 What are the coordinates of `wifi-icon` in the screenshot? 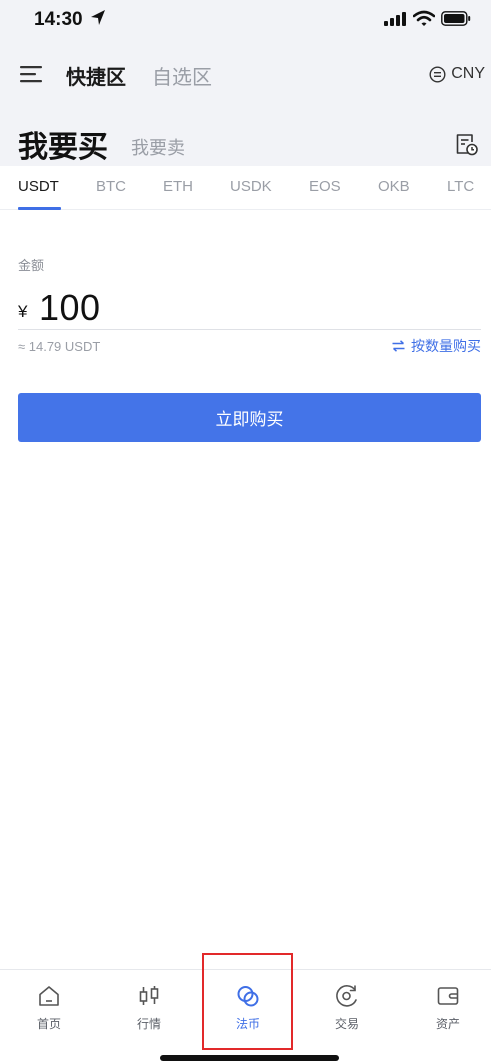 It's located at (424, 18).